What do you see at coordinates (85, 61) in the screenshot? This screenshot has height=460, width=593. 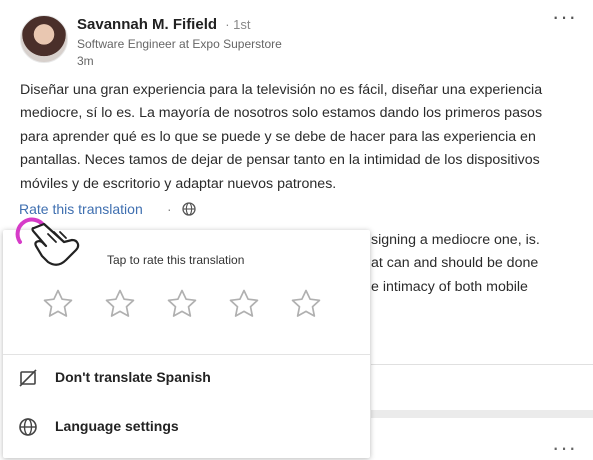 I see `post-timestamp: 3m` at bounding box center [85, 61].